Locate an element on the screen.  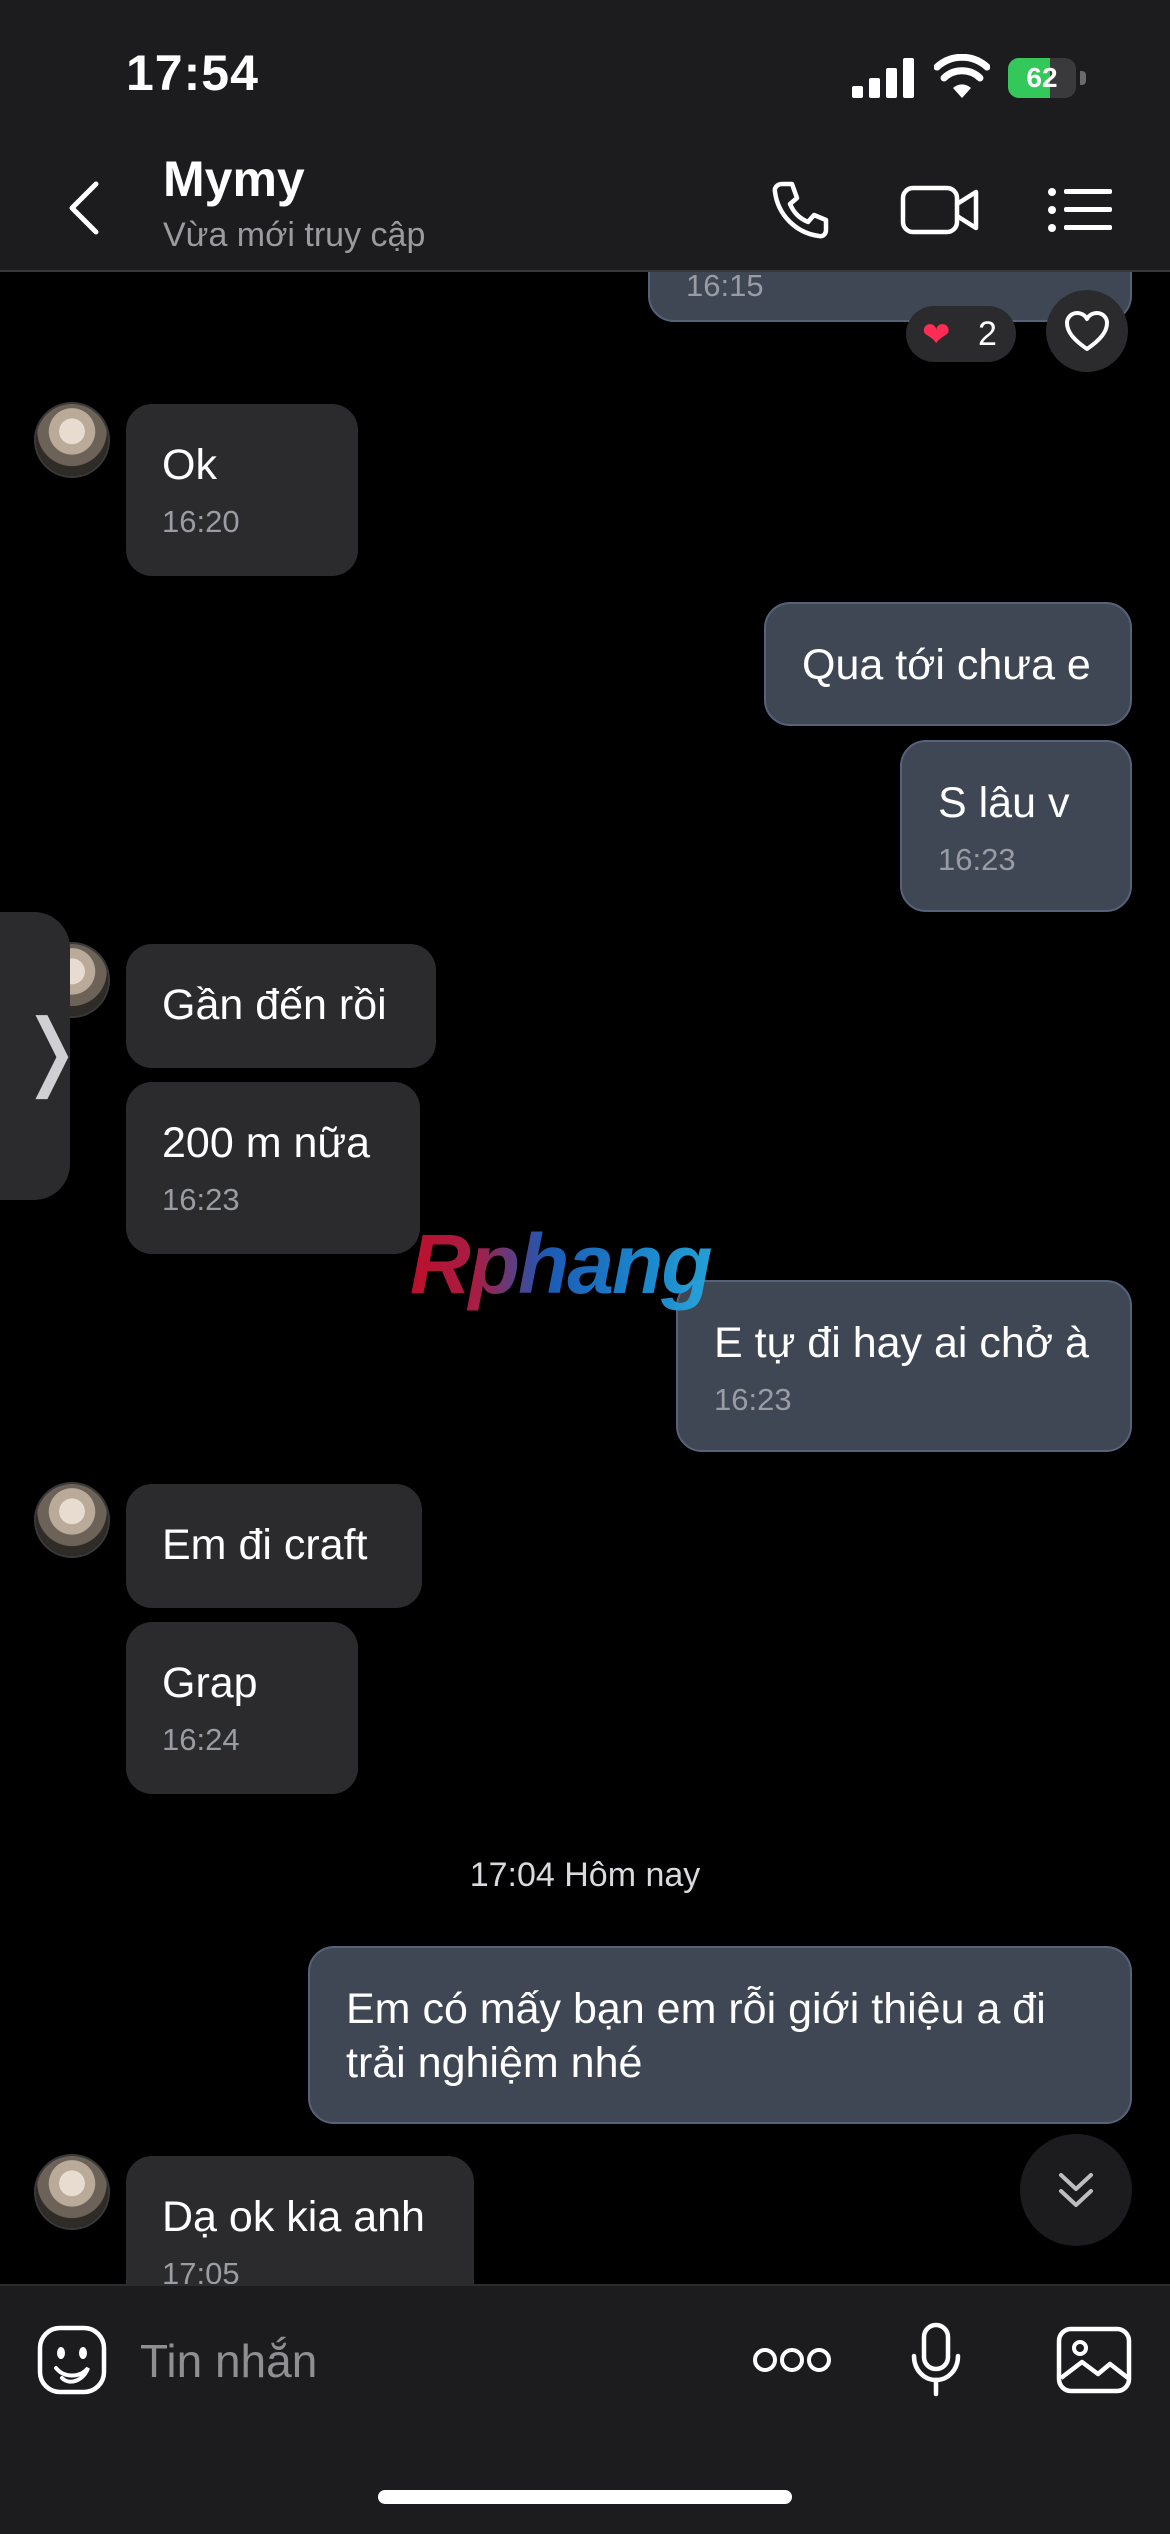
home-indicator is located at coordinates (585, 2497).